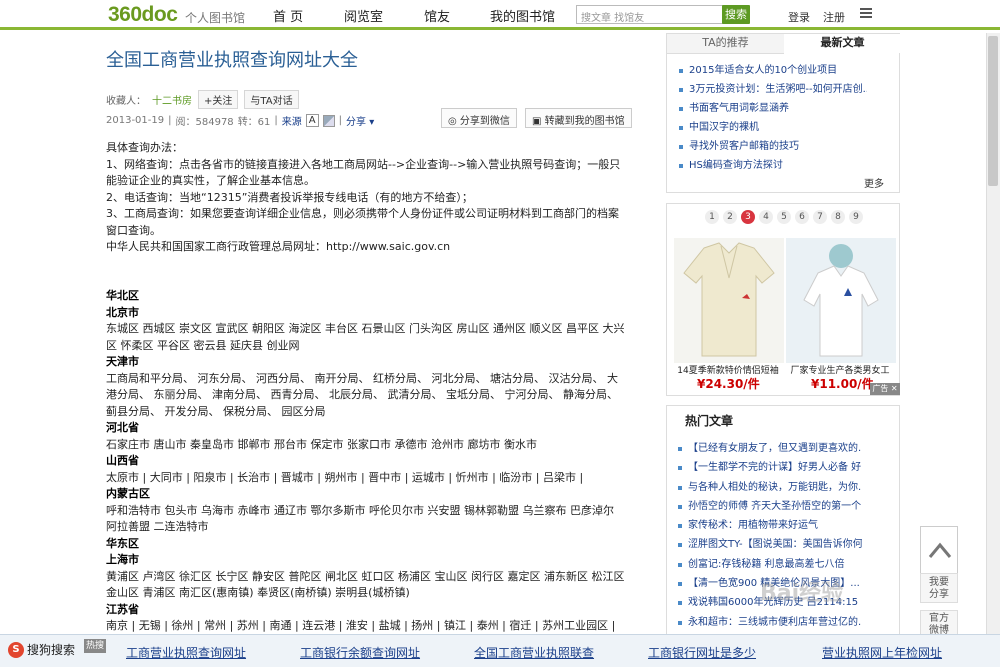 Image resolution: width=1000 pixels, height=667 pixels. Describe the element at coordinates (289, 197) in the screenshot. I see `intro-line: 2、电话查询：当地“12315”消费者投诉举报专线电话（有的地方不给查）；` at that location.